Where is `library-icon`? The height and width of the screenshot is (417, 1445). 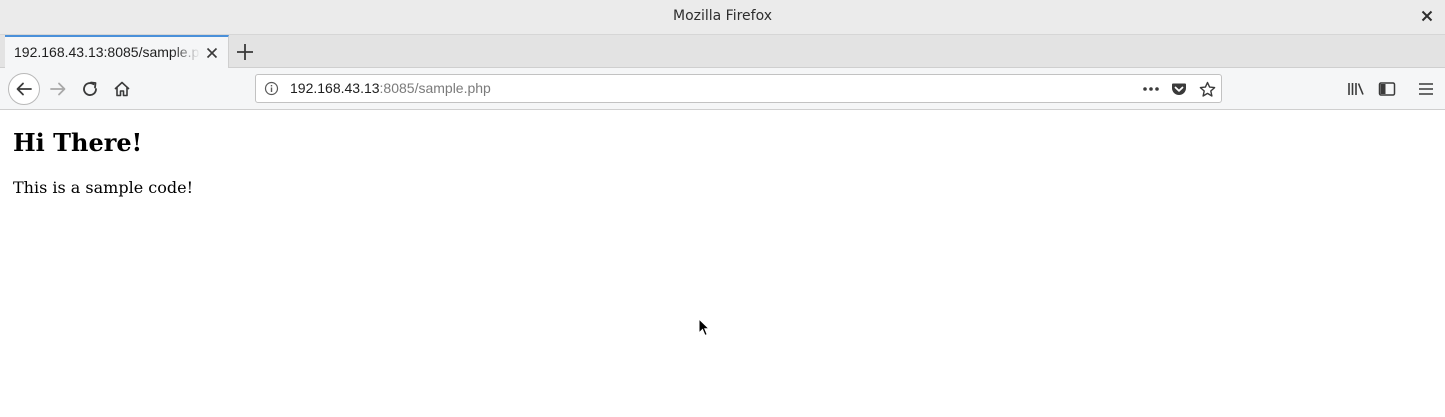 library-icon is located at coordinates (1356, 89).